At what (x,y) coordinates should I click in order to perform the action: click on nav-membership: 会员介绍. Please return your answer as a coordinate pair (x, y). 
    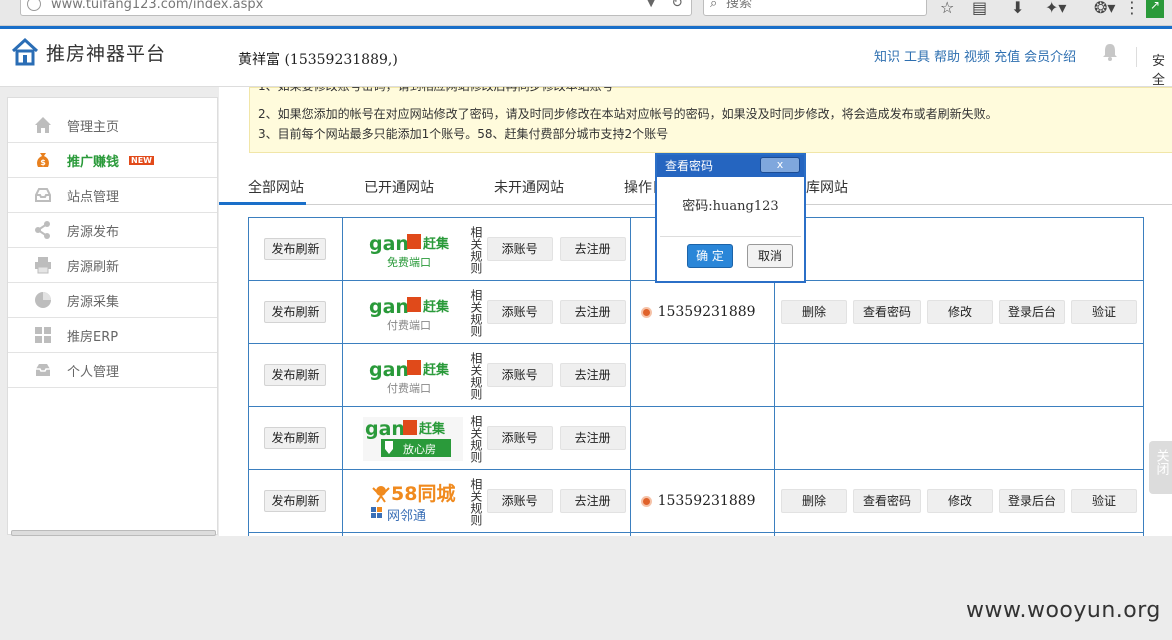
    Looking at the image, I should click on (1050, 55).